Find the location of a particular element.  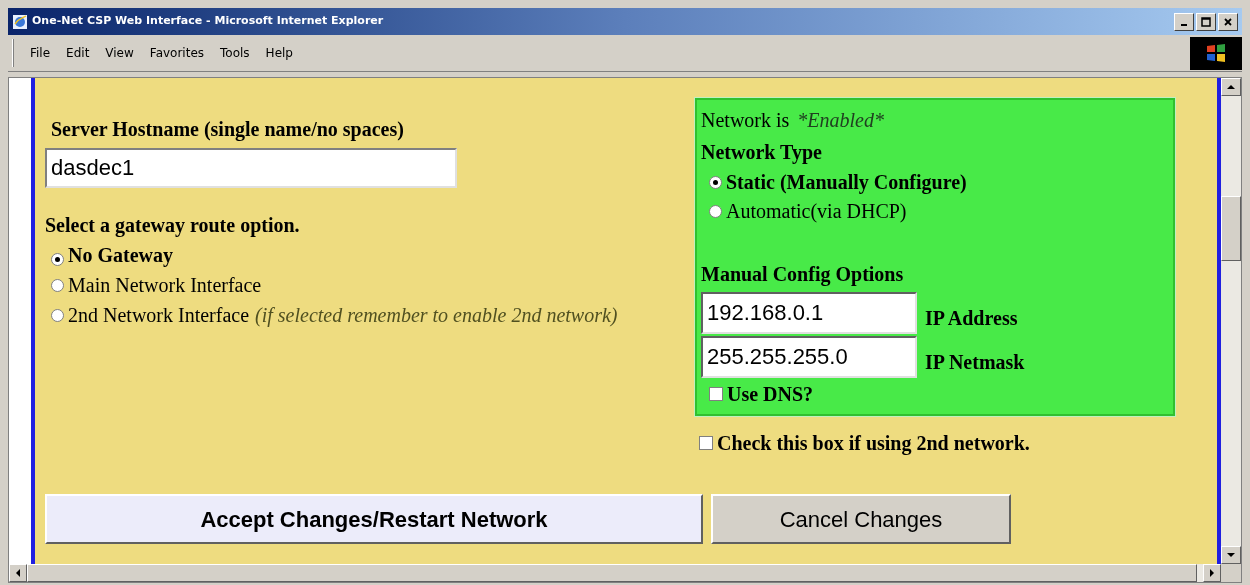

ip-field-label: IP Netmask is located at coordinates (975, 362).